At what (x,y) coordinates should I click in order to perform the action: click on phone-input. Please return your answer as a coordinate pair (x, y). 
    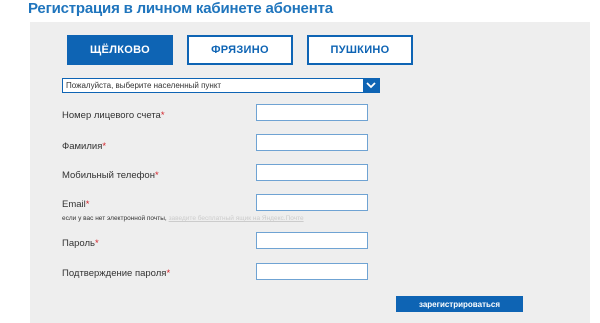
    Looking at the image, I should click on (312, 172).